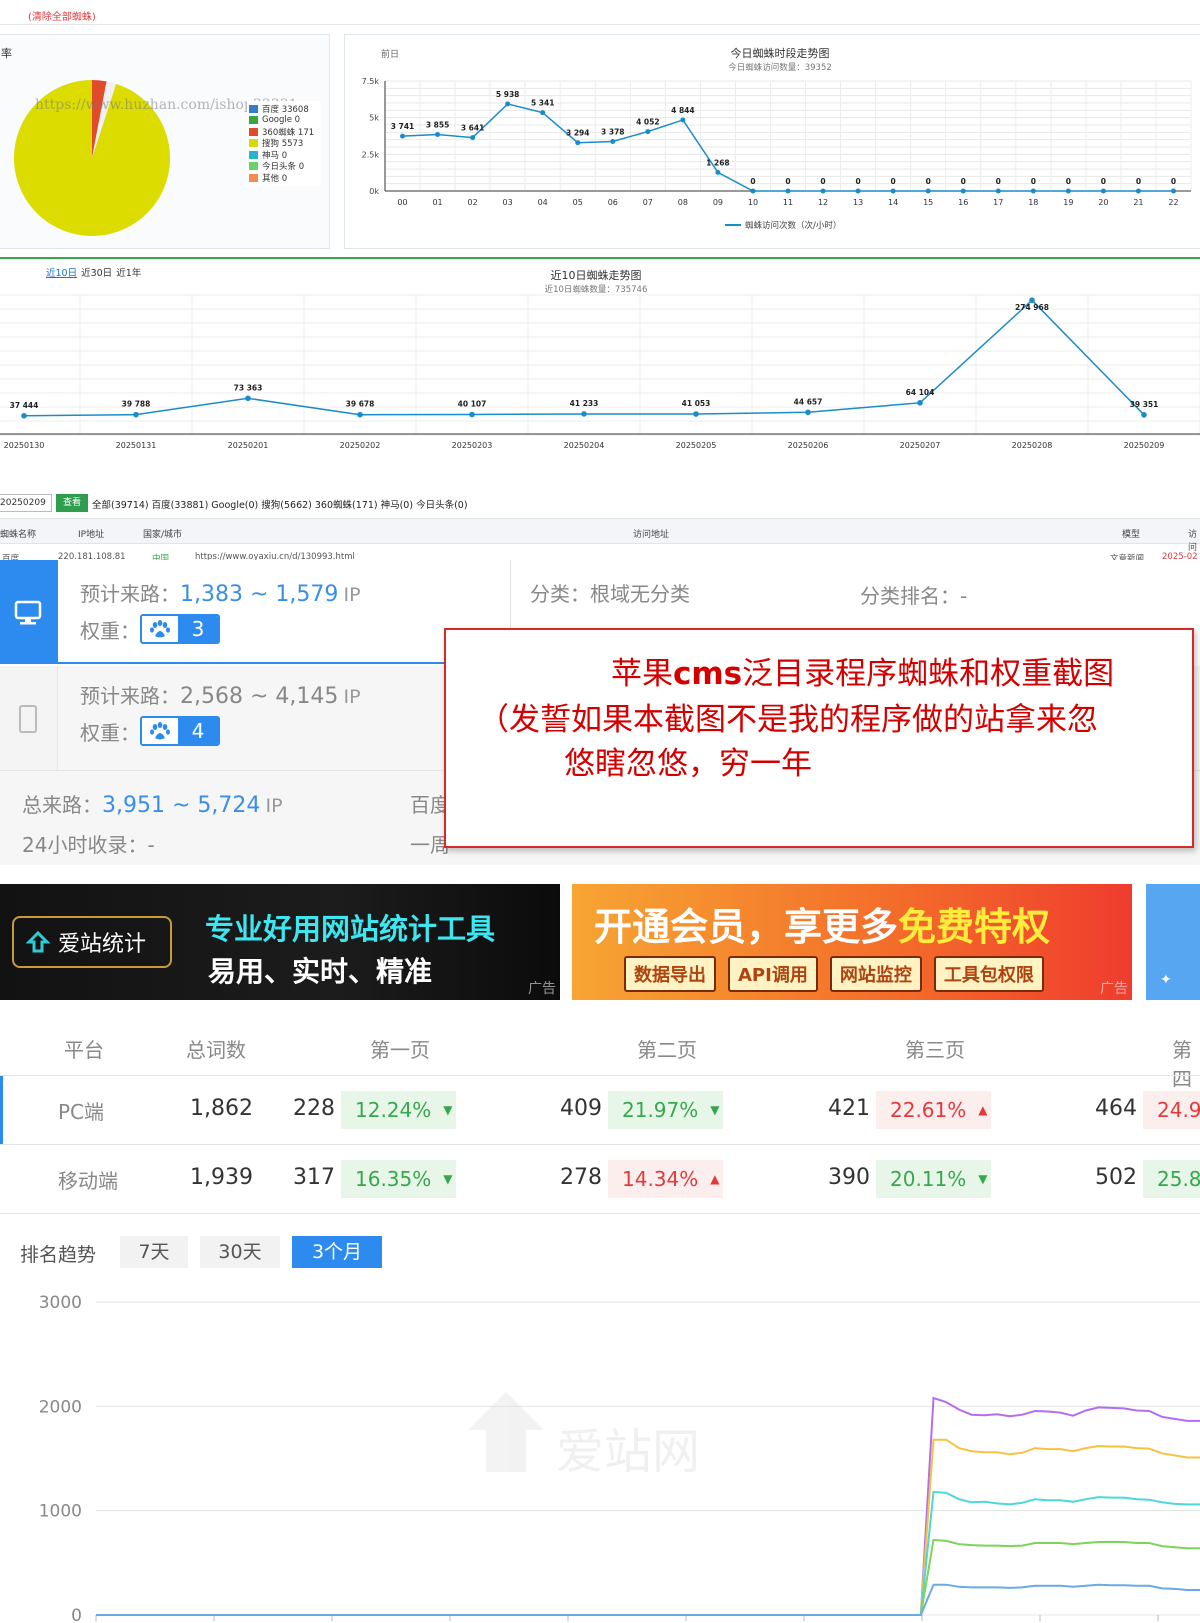  I want to click on index-24h-label: 24小时收录：-, so click(88, 845).